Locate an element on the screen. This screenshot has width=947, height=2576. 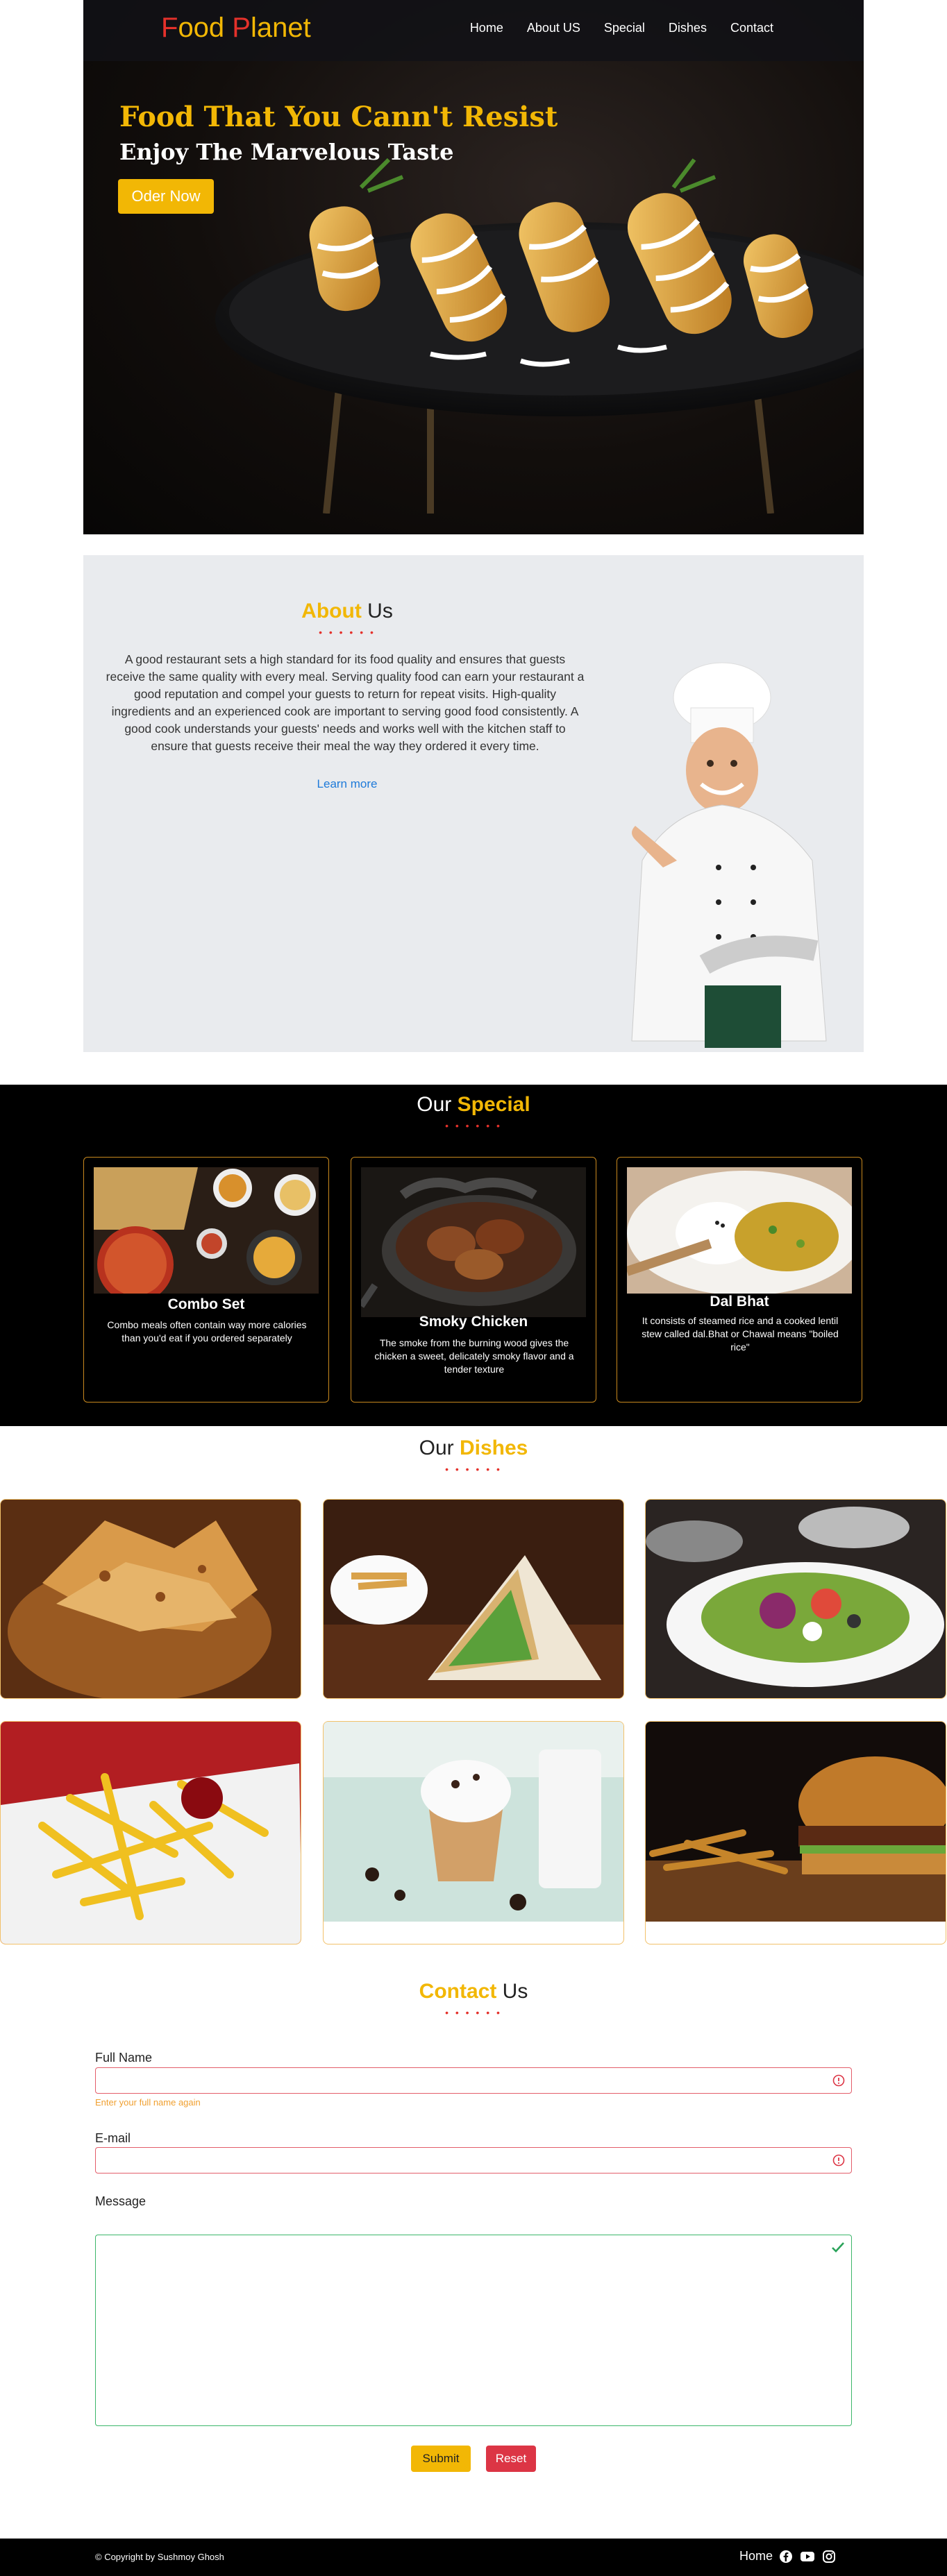
brand-text-1: ood is located at coordinates (205, 27).